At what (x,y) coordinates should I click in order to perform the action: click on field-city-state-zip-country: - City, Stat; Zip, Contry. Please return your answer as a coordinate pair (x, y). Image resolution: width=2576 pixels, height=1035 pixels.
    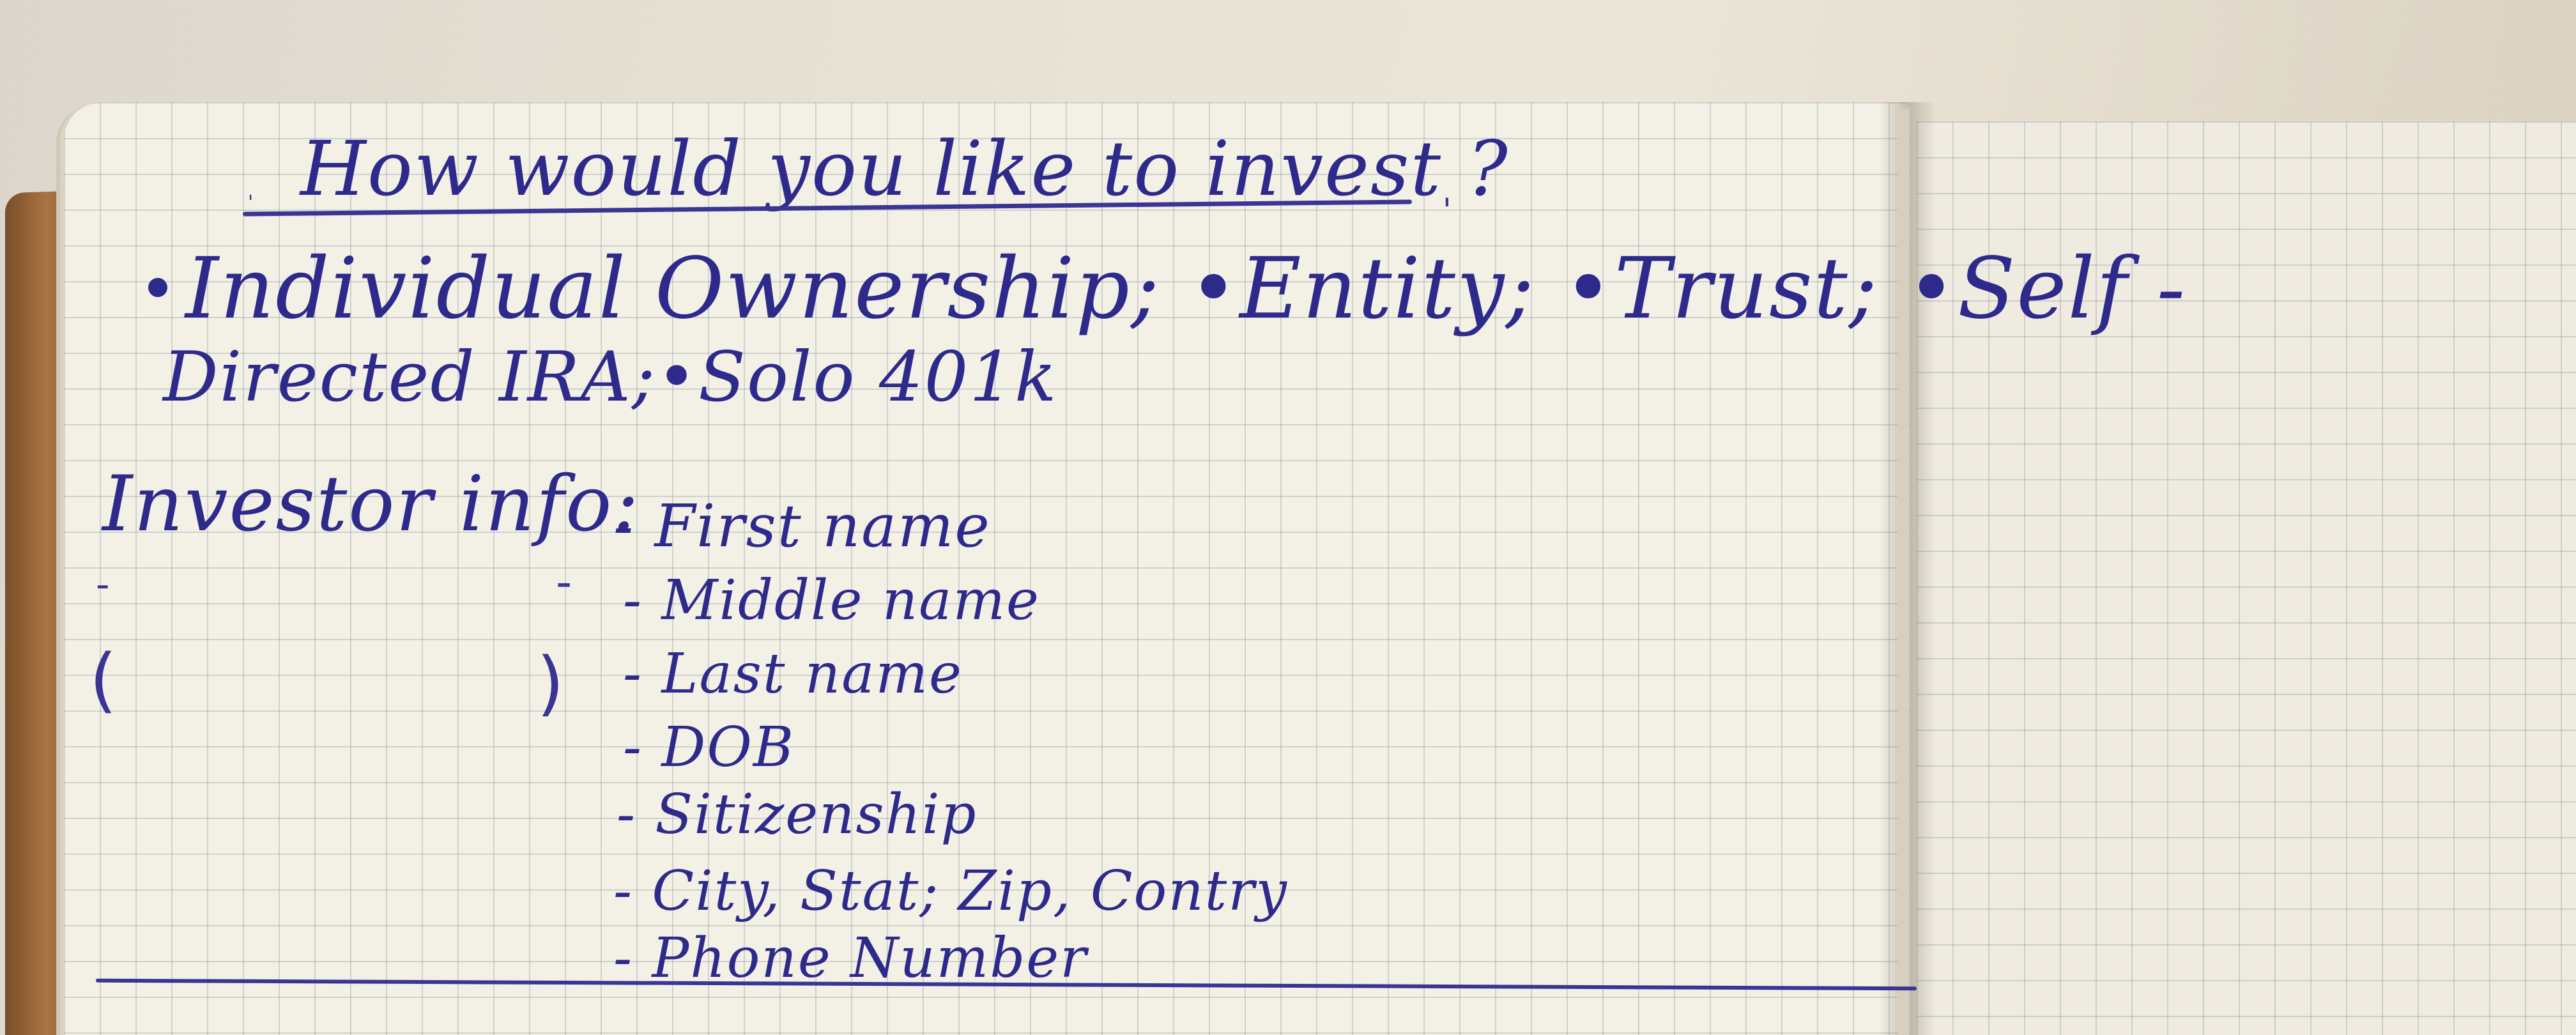
    Looking at the image, I should click on (950, 891).